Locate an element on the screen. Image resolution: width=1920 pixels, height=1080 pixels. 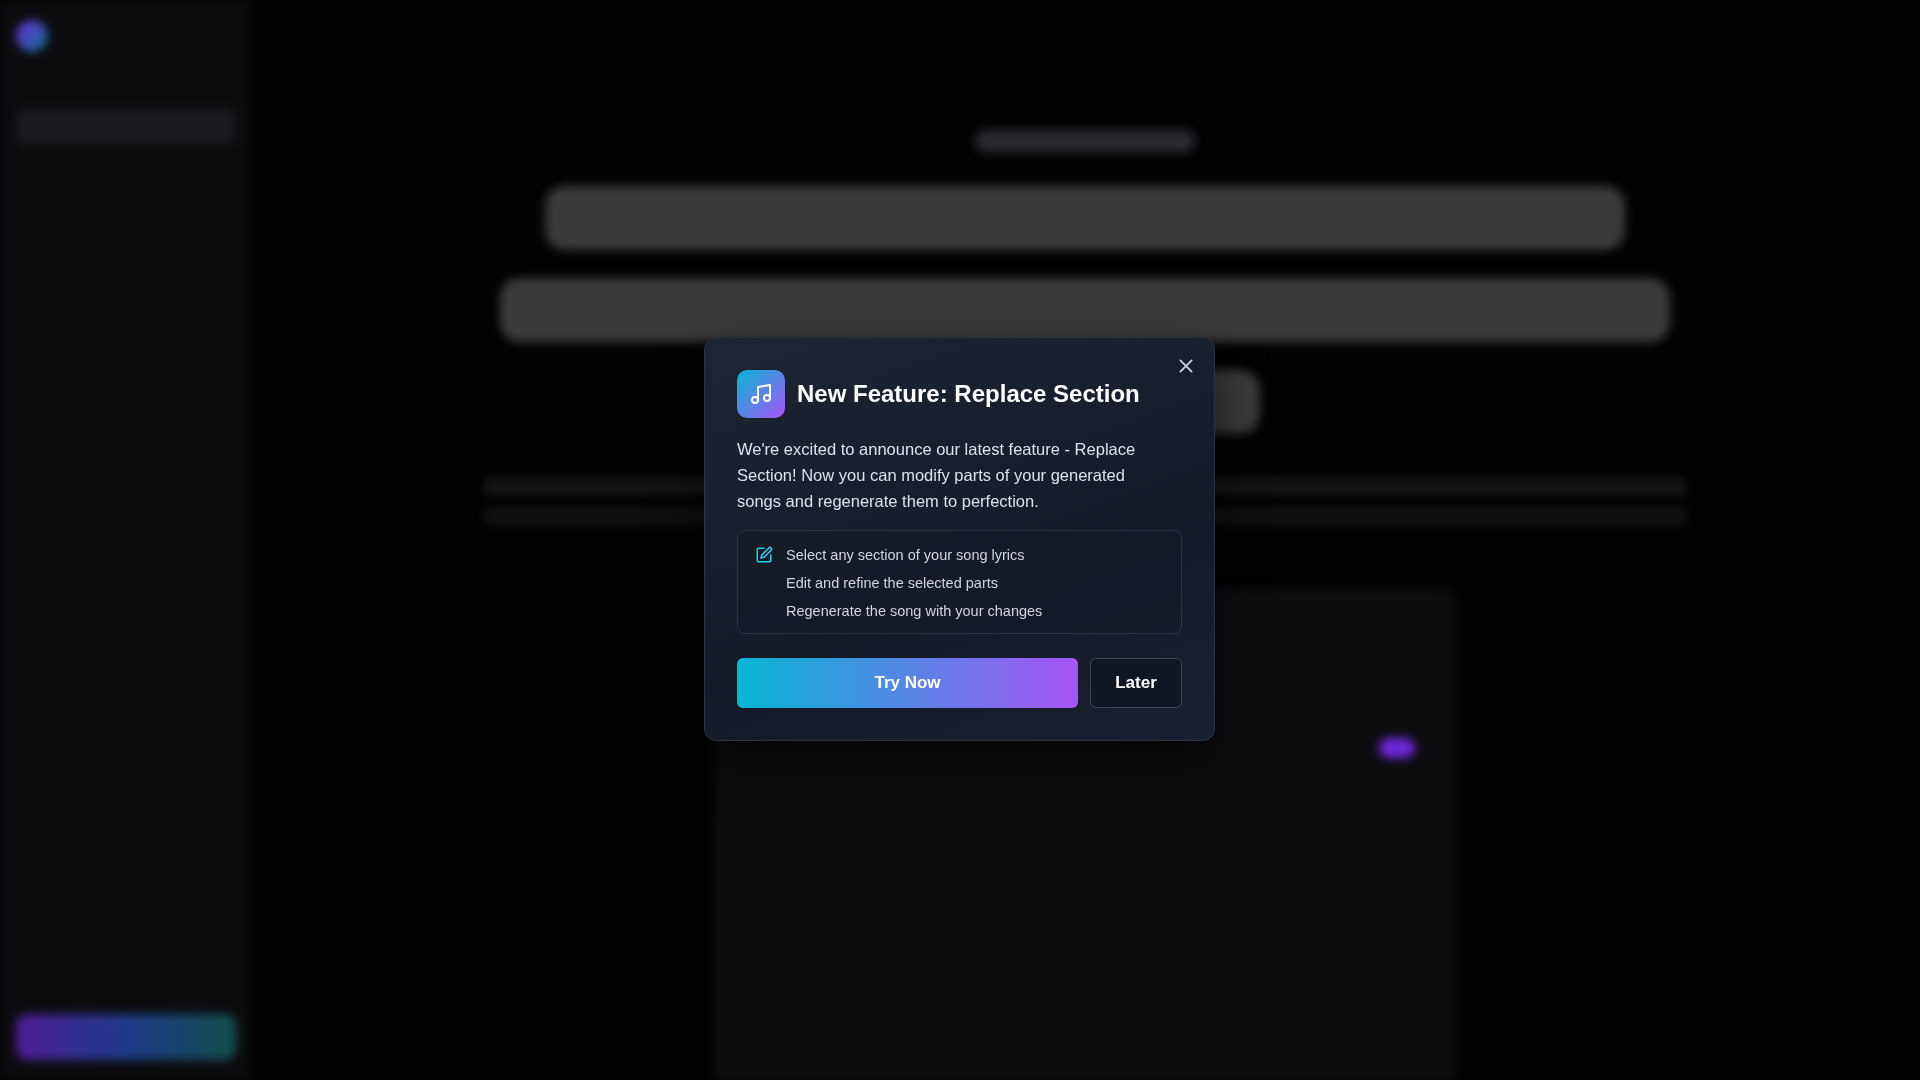
later-button: Later is located at coordinates (1136, 683).